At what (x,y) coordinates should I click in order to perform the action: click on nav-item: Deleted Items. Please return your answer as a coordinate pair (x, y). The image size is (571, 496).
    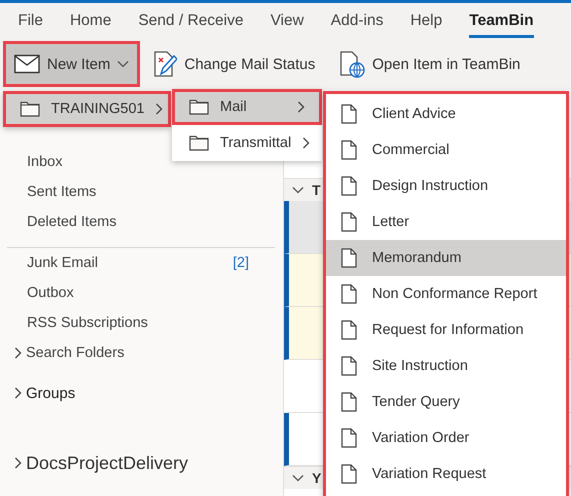
    Looking at the image, I should click on (141, 222).